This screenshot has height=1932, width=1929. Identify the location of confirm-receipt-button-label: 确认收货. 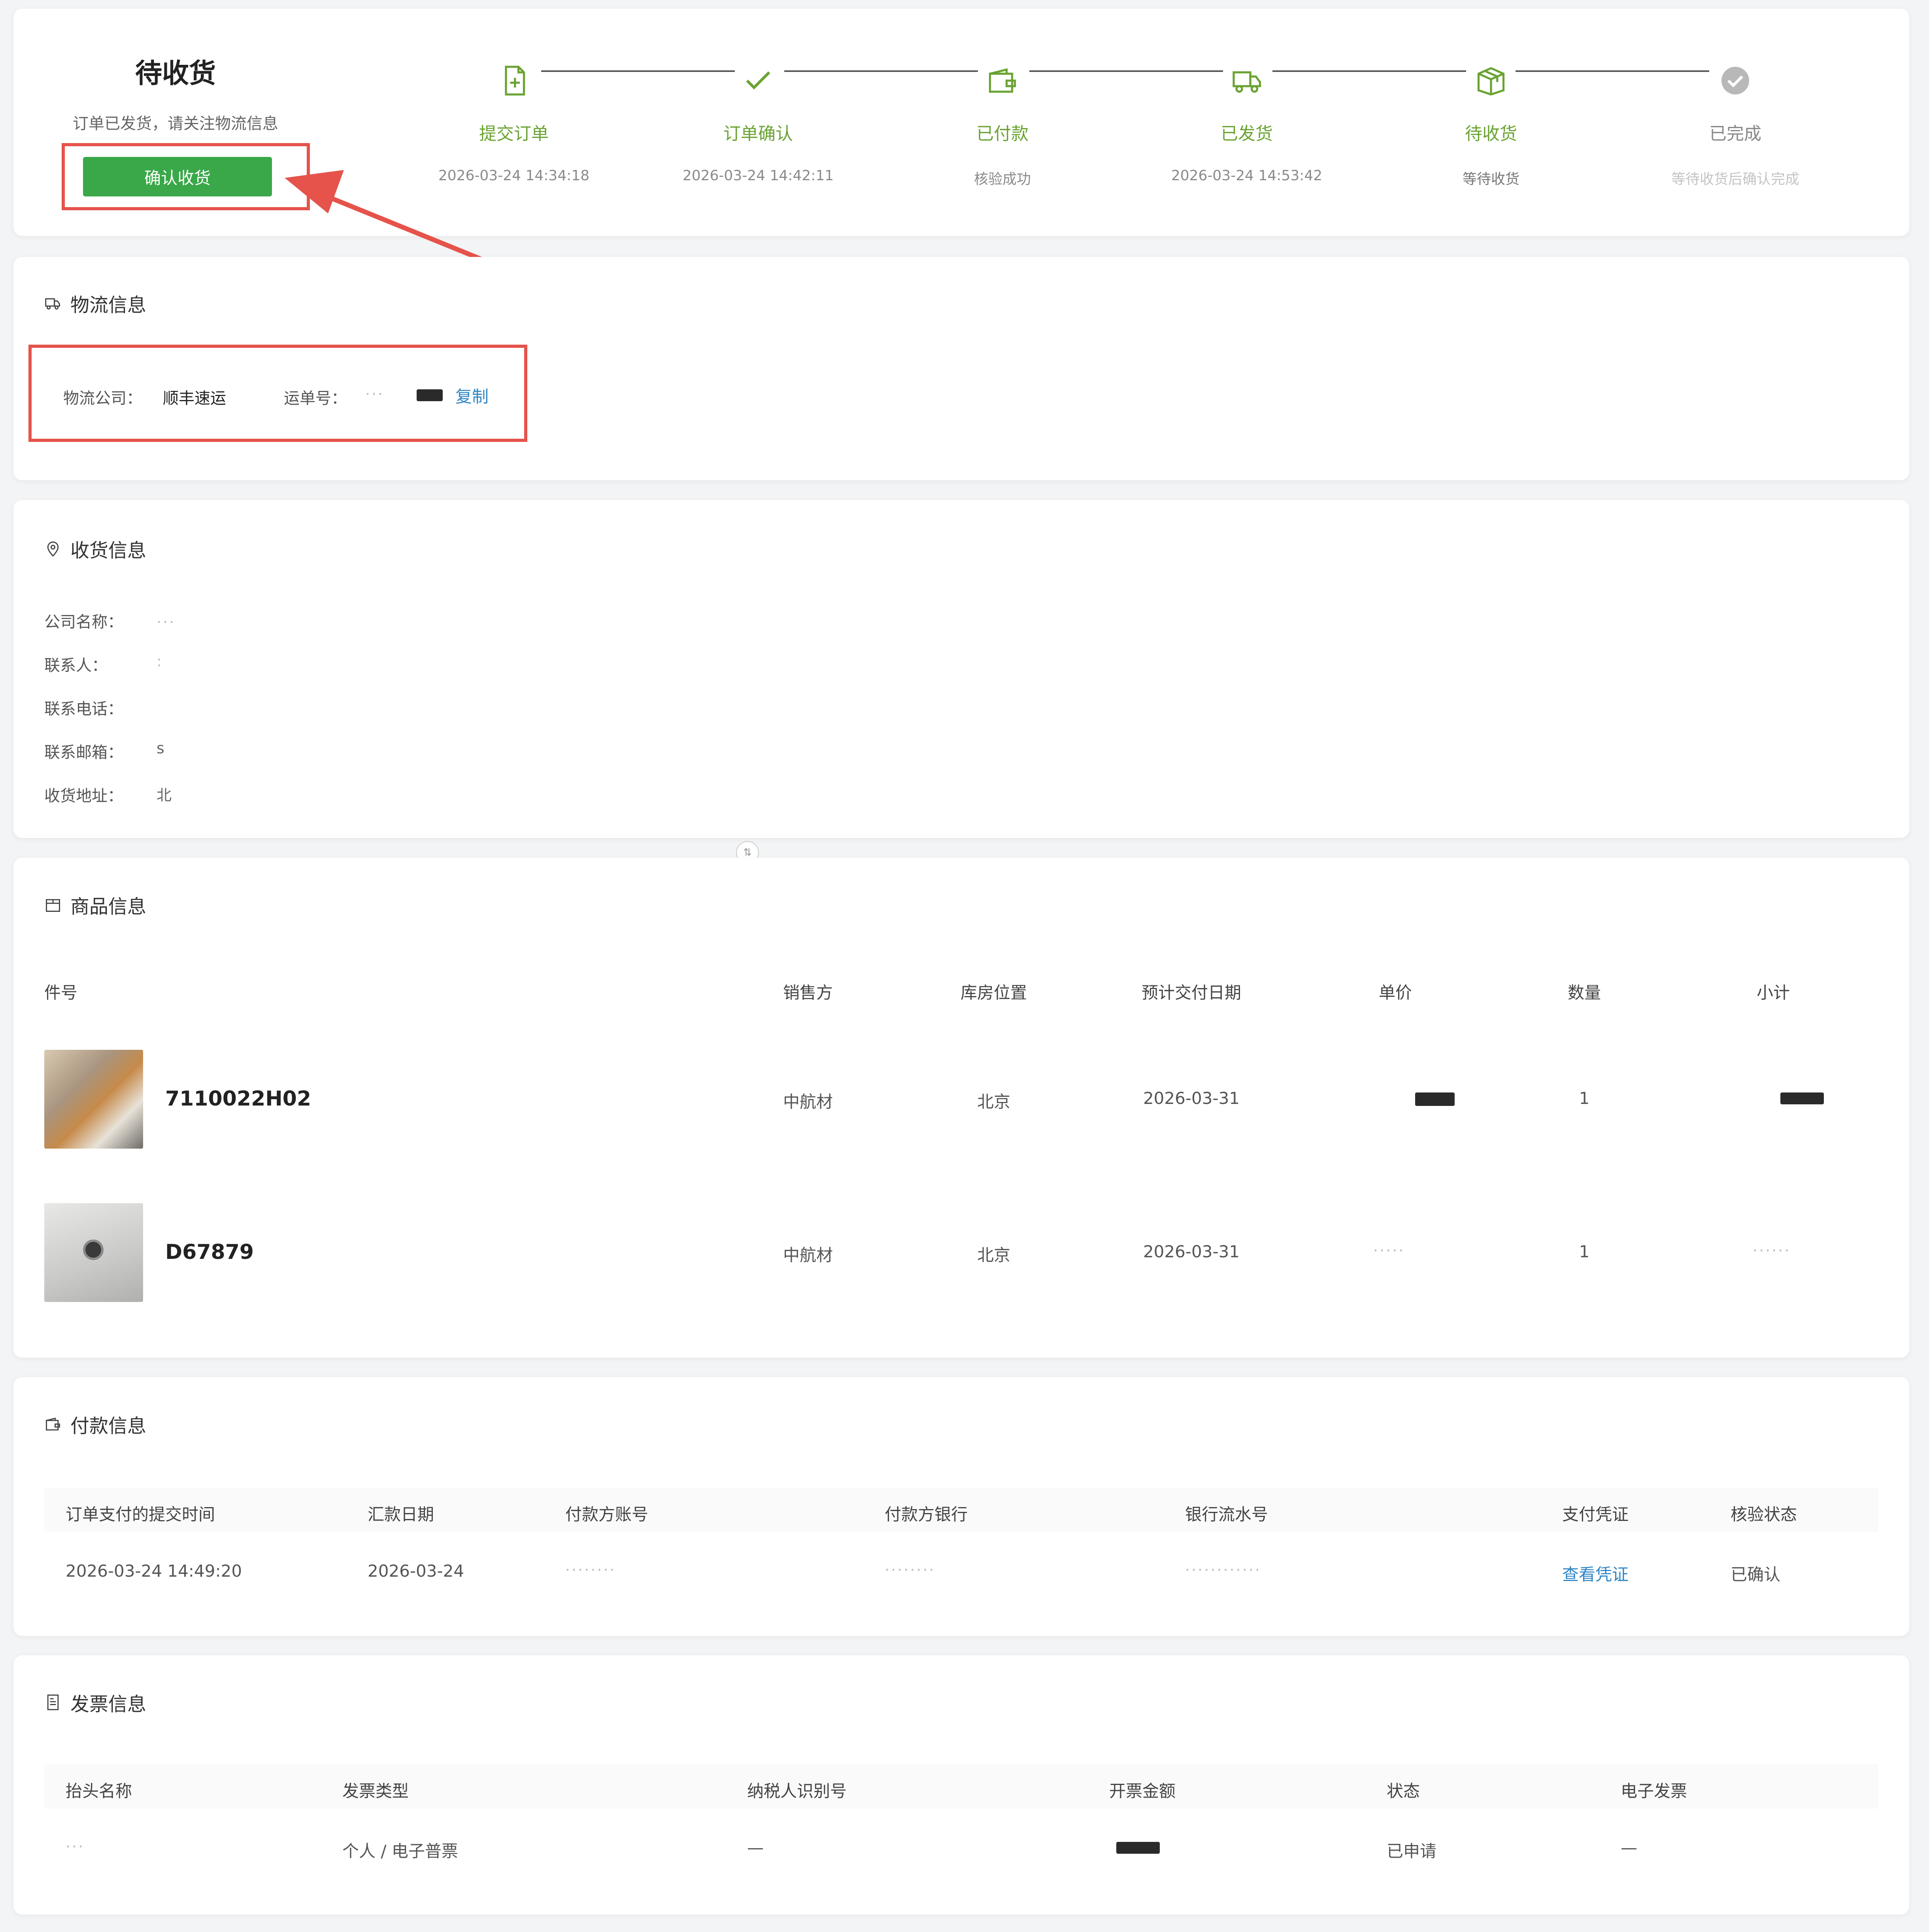
(178, 178).